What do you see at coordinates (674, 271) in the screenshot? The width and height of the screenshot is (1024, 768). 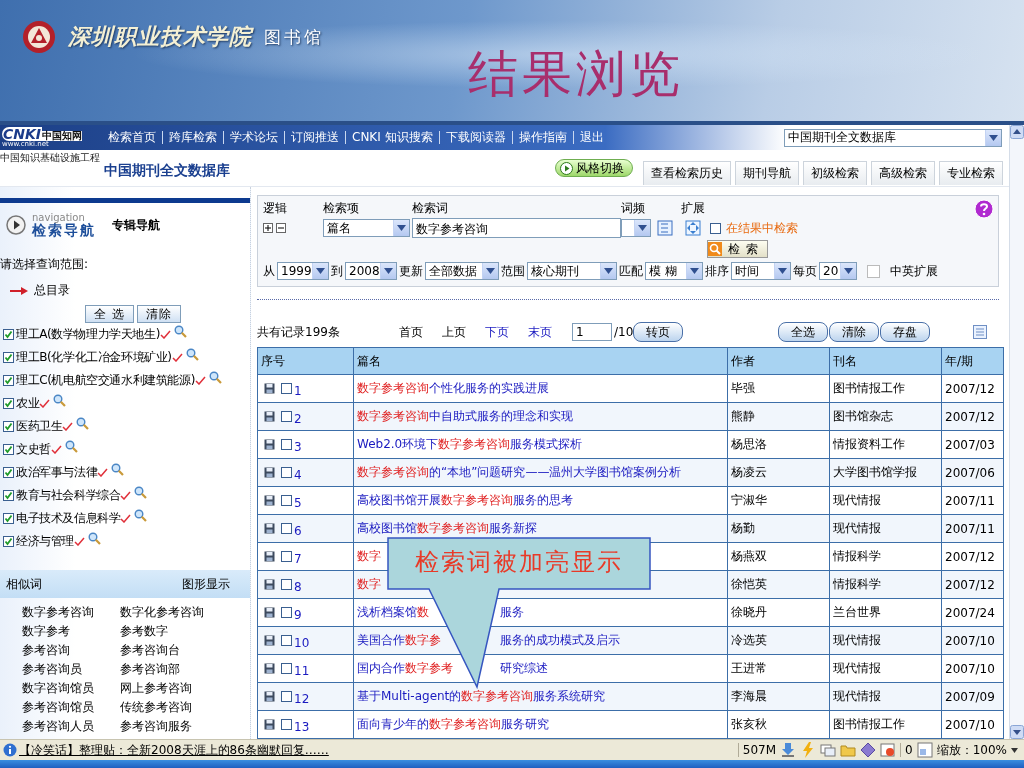 I see `match-select: 模 糊` at bounding box center [674, 271].